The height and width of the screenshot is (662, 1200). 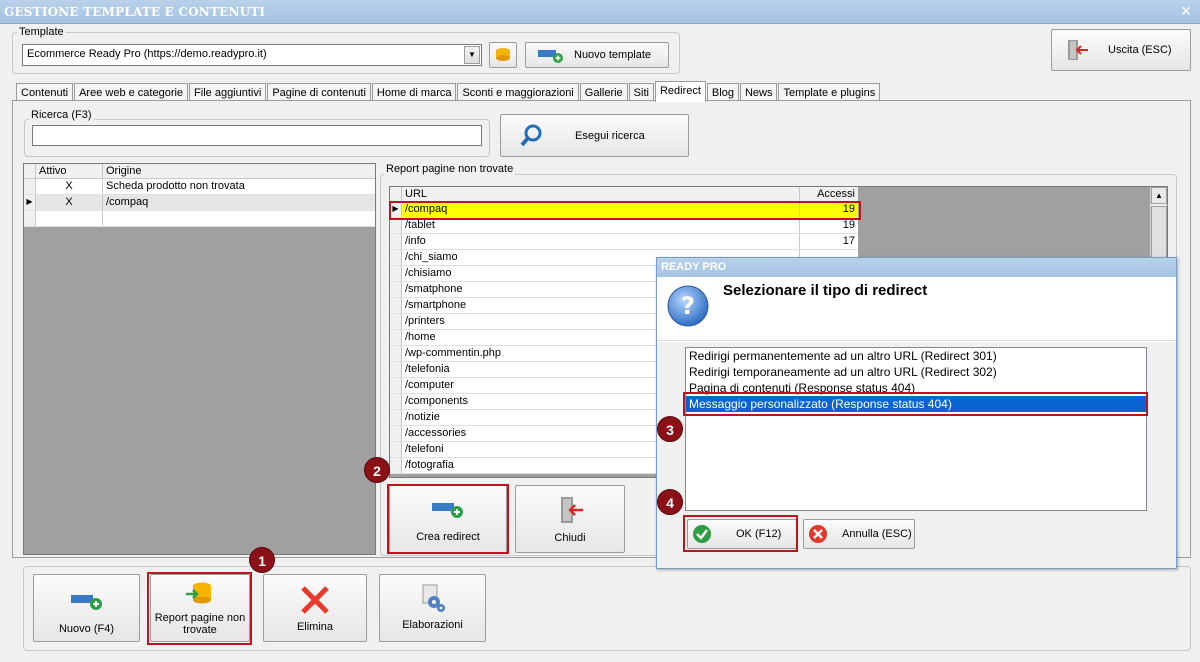 I want to click on exit-button: Uscita (ESC), so click(x=1121, y=50).